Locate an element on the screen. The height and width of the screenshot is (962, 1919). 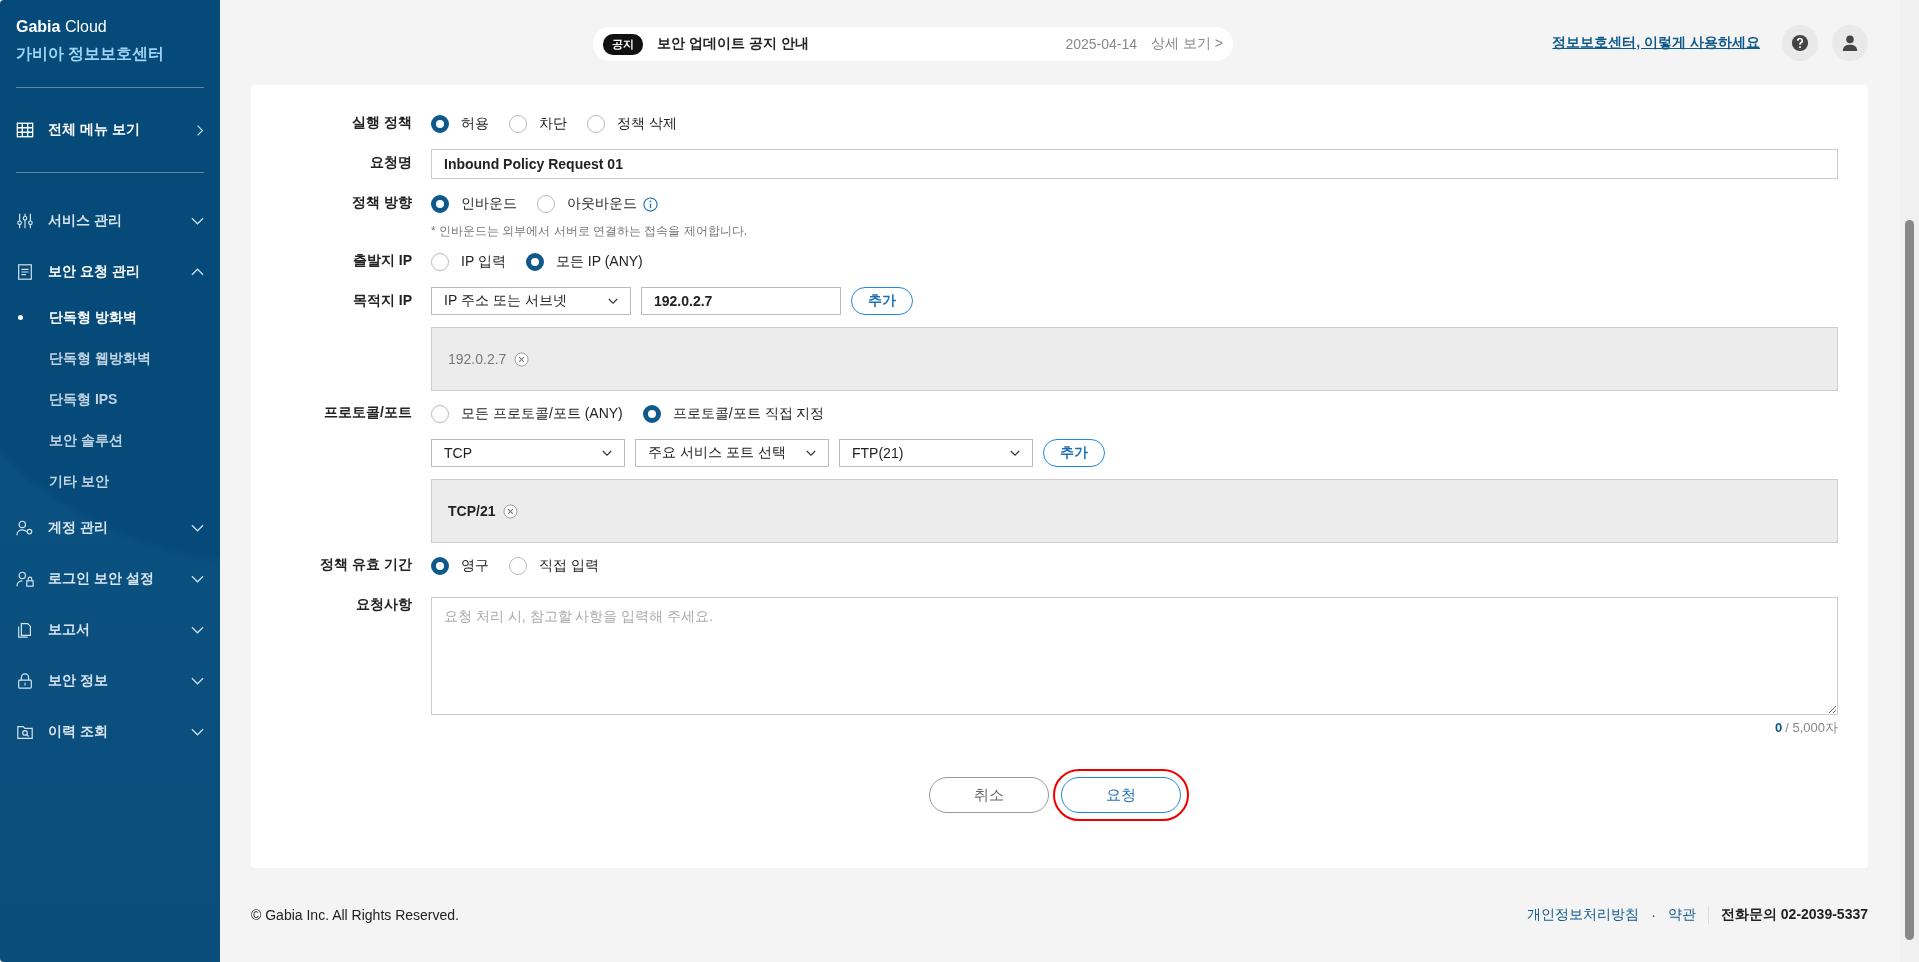
request-textarea: 요청 처리 시, 참고할 사항을 입력해 주세요. is located at coordinates (1134, 656).